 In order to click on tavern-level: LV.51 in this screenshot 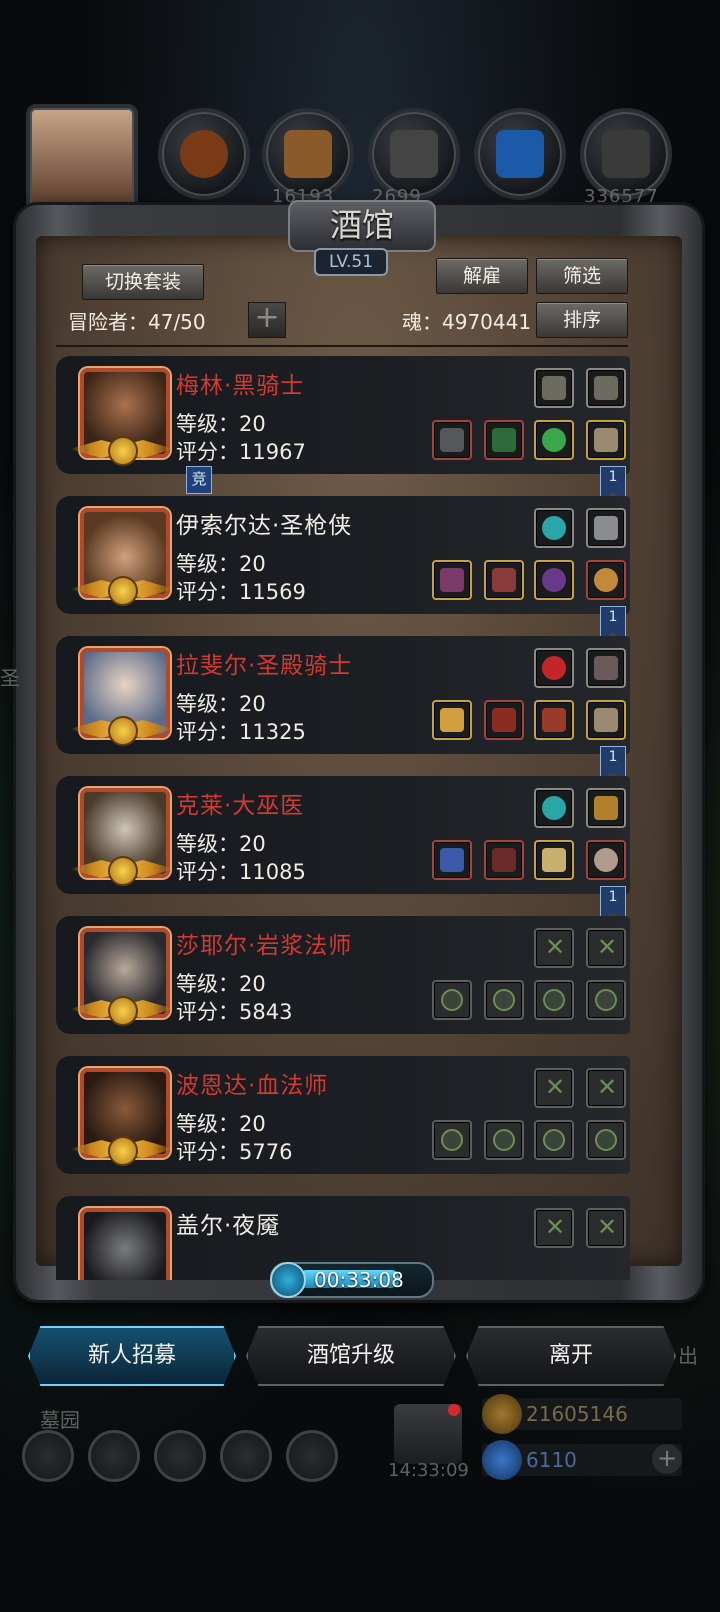, I will do `click(351, 262)`.